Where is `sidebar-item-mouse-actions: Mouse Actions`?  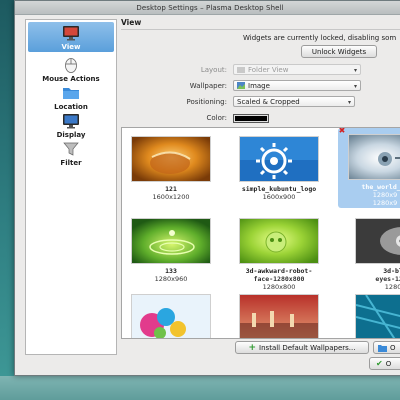 sidebar-item-mouse-actions: Mouse Actions is located at coordinates (71, 69).